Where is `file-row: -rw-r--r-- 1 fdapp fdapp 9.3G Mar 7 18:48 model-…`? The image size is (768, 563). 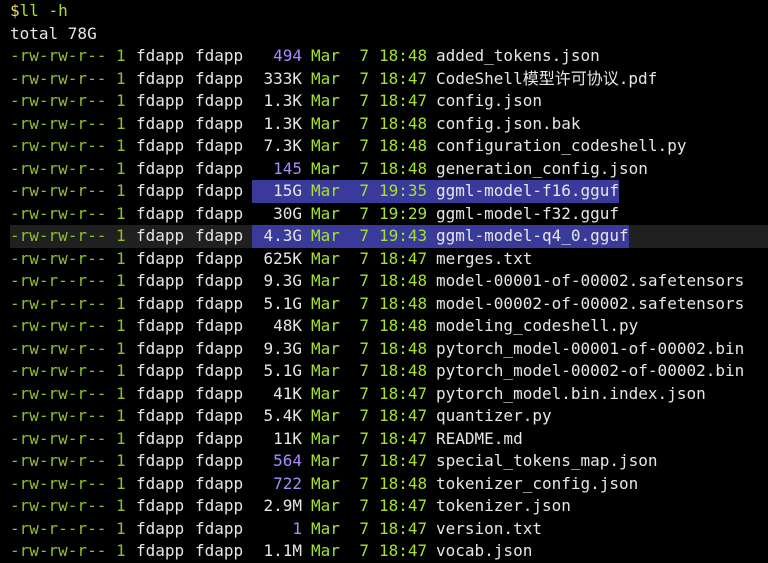 file-row: -rw-r--r-- 1 fdapp fdapp 9.3G Mar 7 18:48 model-… is located at coordinates (389, 281).